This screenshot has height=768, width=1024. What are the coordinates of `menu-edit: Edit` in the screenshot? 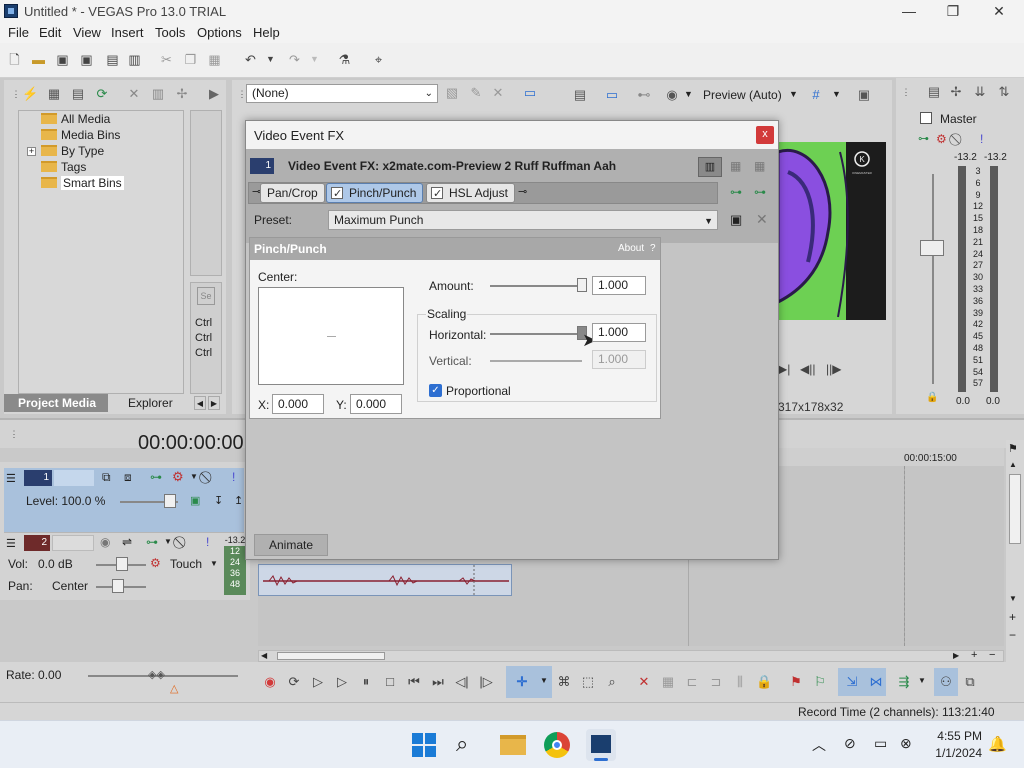 It's located at (50, 32).